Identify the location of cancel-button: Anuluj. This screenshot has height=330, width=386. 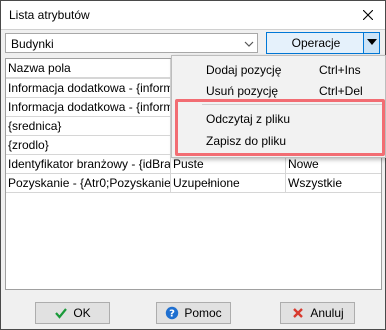
(317, 313).